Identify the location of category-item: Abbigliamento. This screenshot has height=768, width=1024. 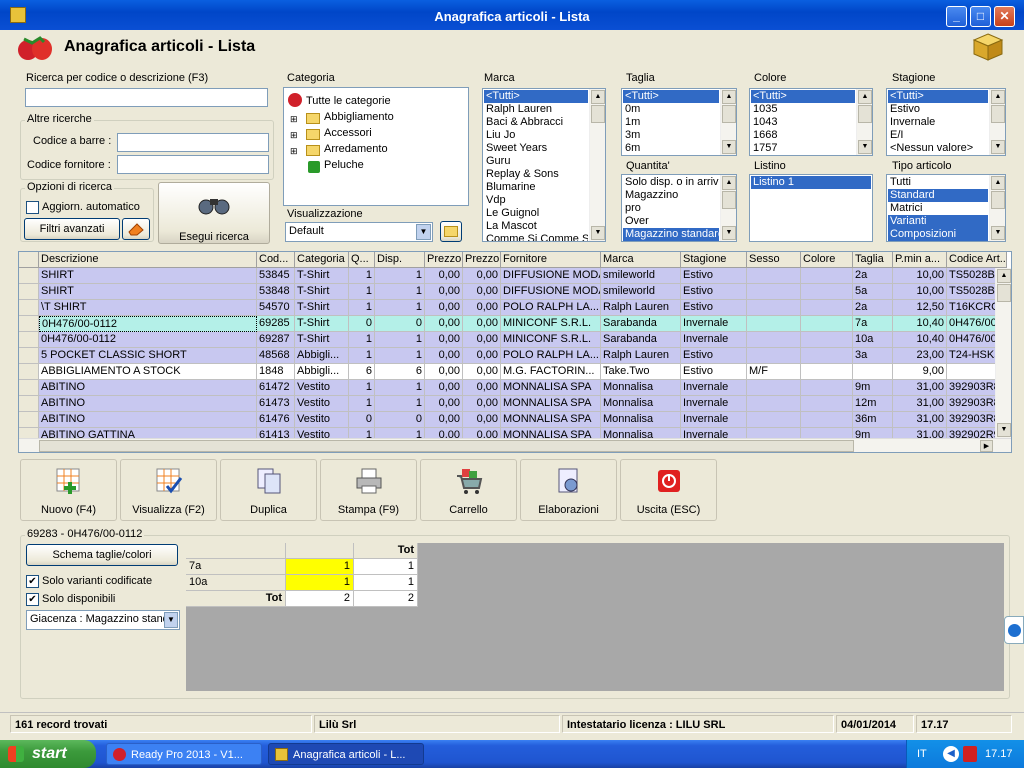
(359, 117).